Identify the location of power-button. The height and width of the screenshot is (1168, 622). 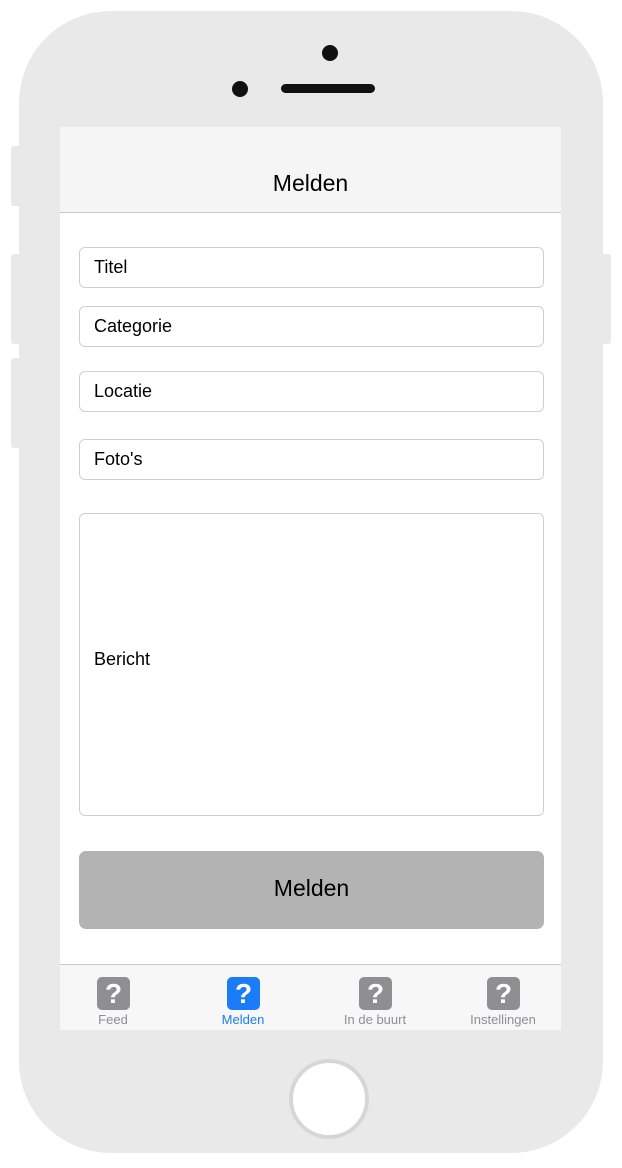
(606, 299).